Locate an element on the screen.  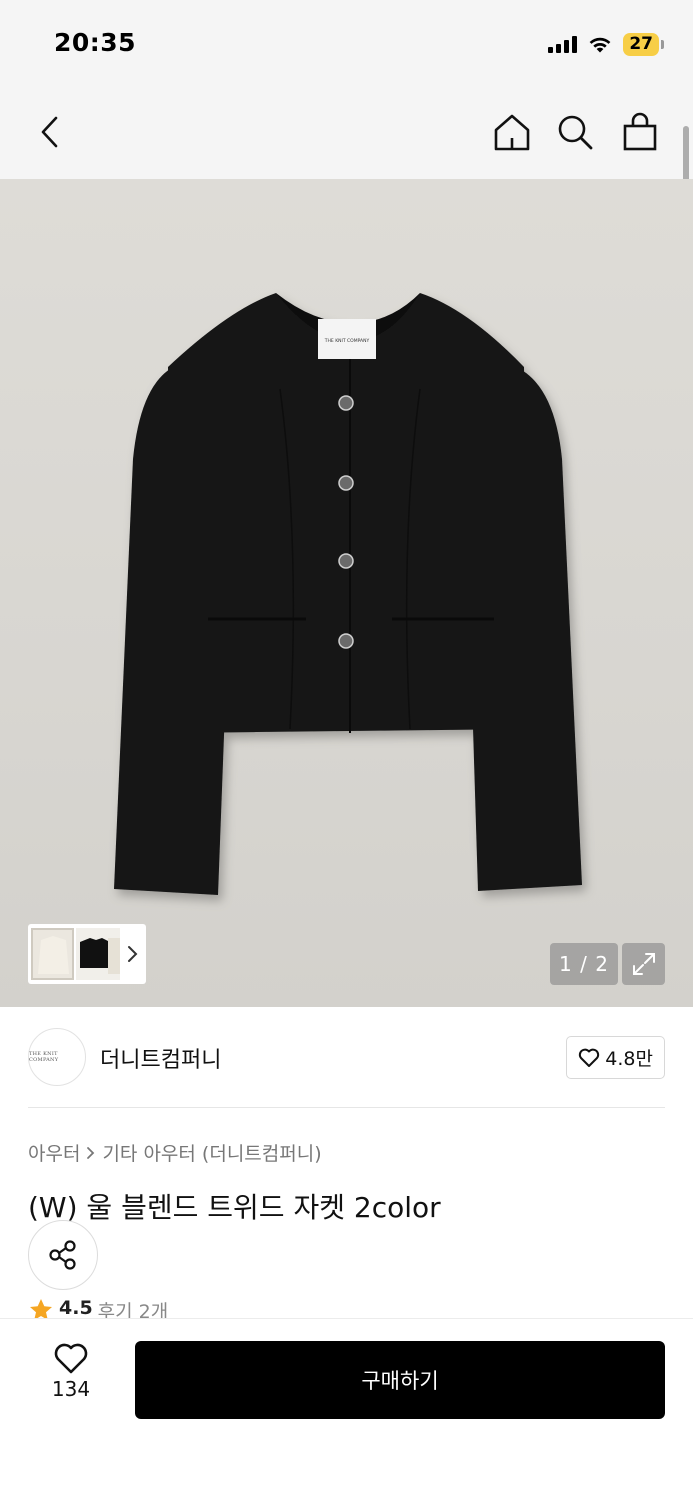
review-count: 후기 2개 is located at coordinates (133, 1308).